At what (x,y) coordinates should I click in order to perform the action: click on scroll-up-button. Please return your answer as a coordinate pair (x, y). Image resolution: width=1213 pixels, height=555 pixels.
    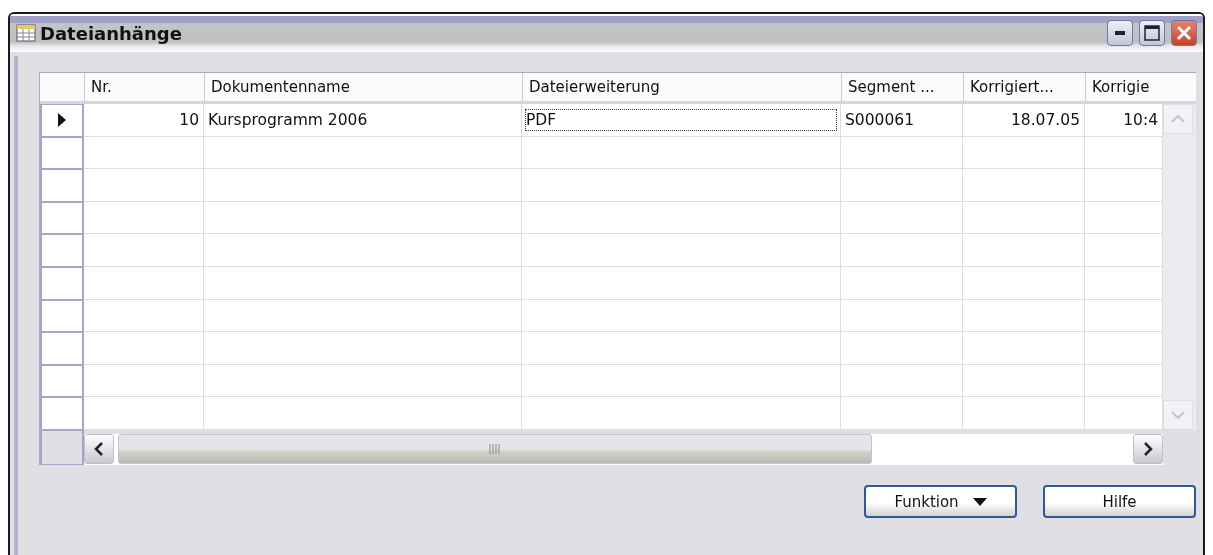
    Looking at the image, I should click on (1178, 119).